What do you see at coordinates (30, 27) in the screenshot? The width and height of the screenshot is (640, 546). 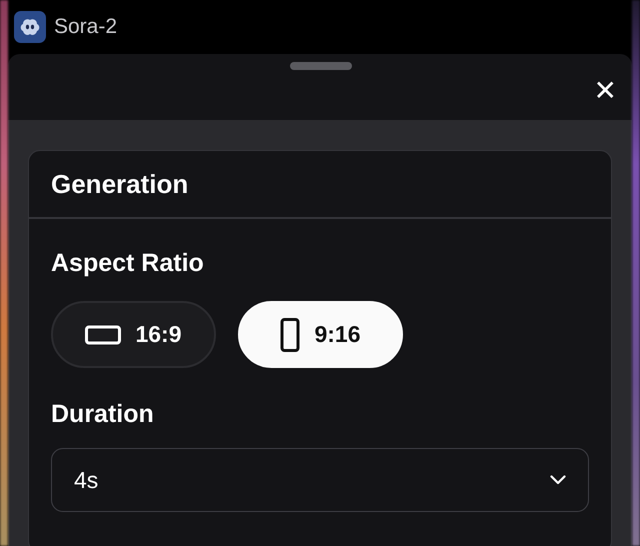 I see `app-icon` at bounding box center [30, 27].